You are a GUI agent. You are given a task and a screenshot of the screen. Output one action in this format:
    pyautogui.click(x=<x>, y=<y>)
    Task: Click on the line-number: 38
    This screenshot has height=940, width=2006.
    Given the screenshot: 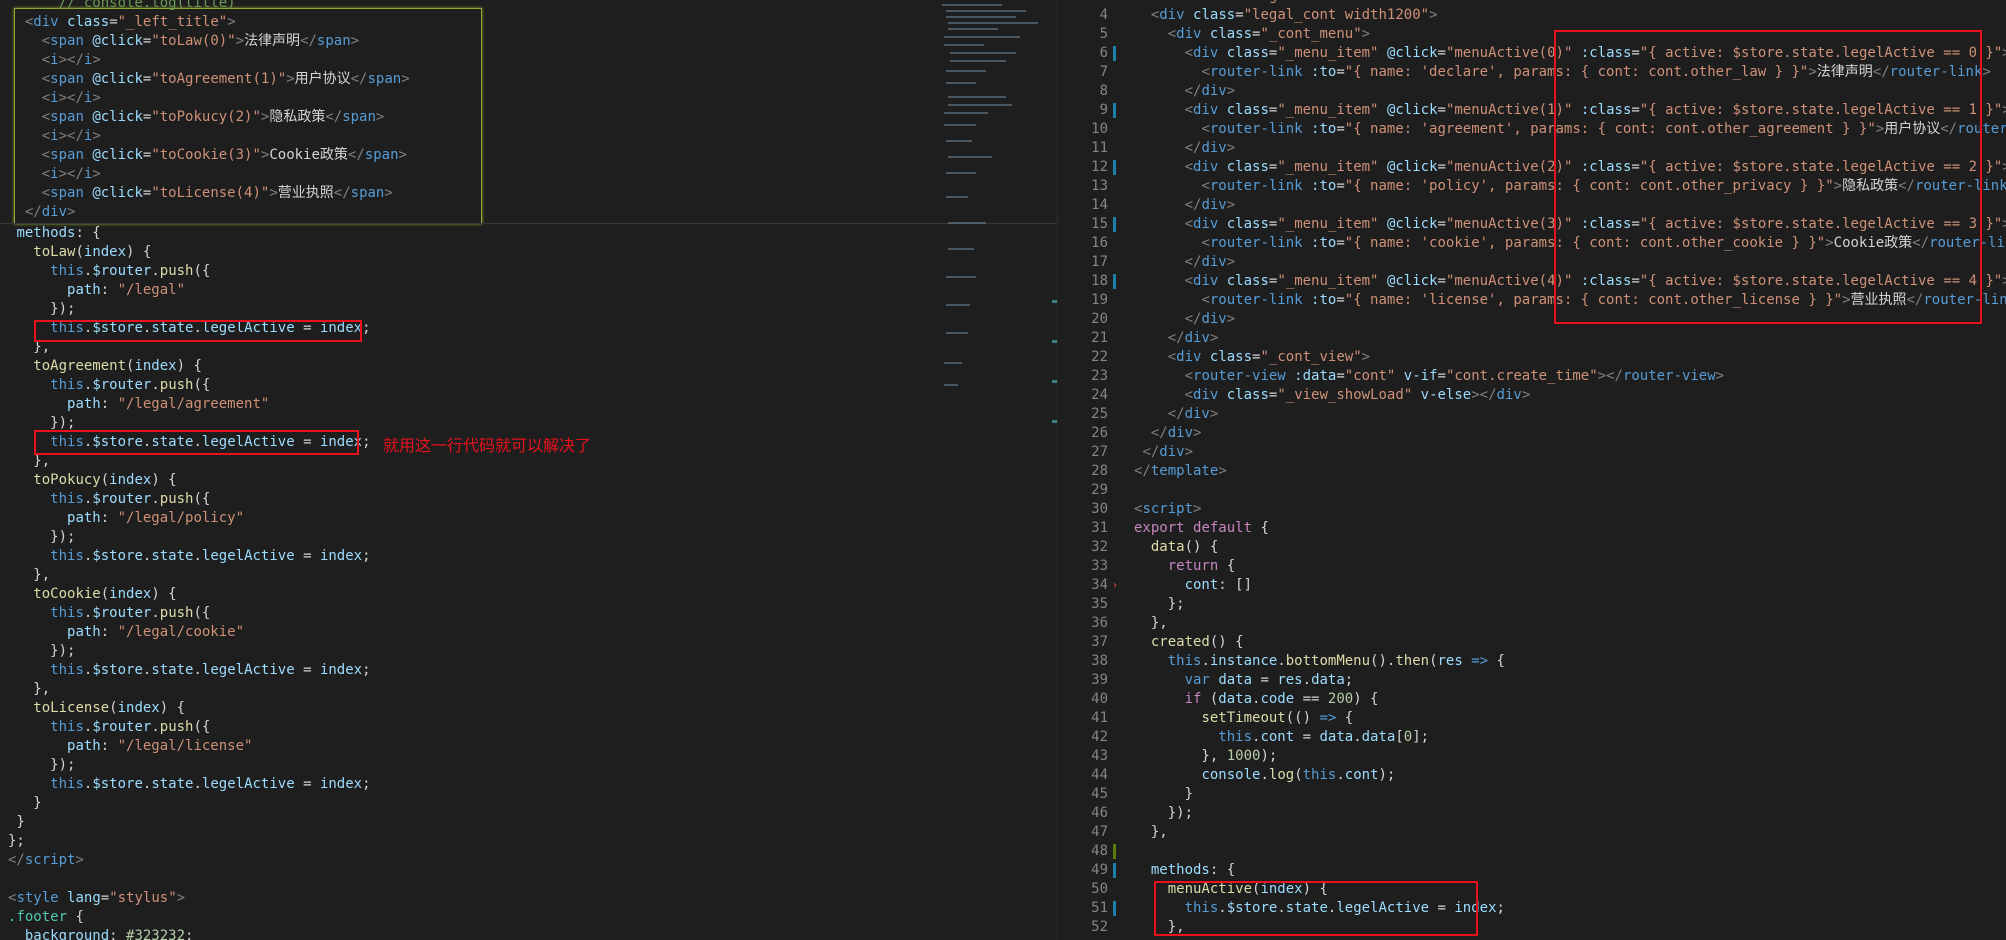 What is the action you would take?
    pyautogui.click(x=1099, y=661)
    